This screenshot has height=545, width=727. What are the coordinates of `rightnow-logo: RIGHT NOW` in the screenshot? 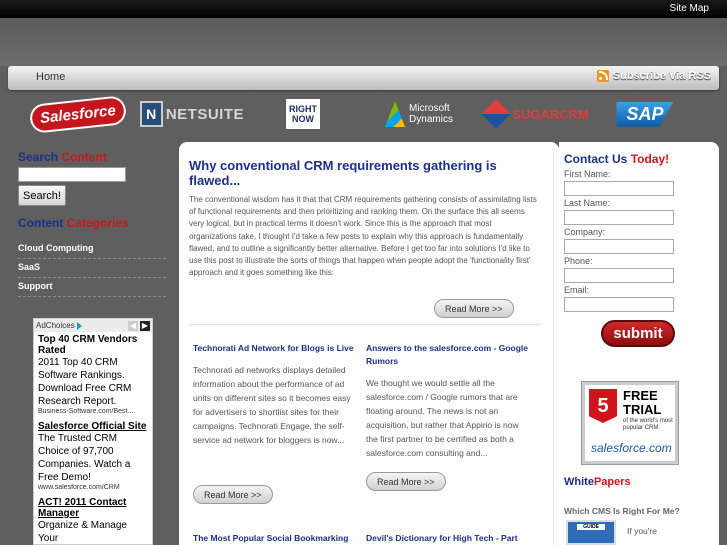 It's located at (303, 114).